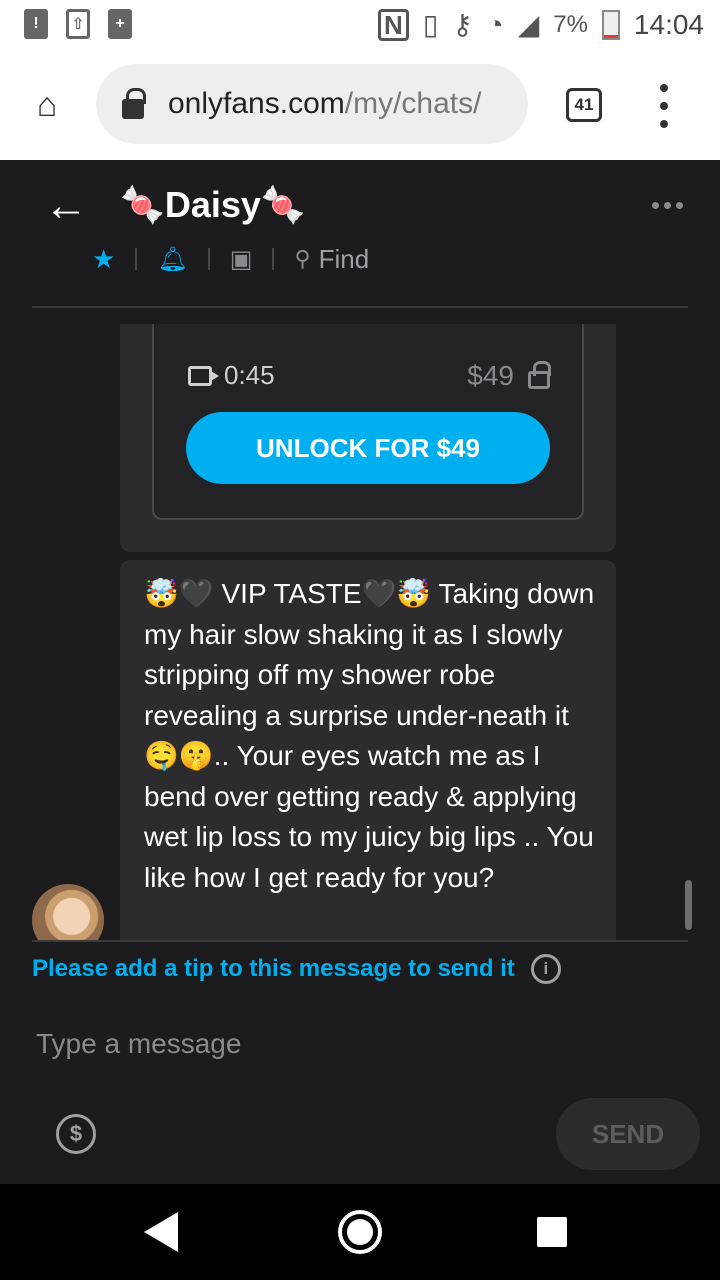 This screenshot has height=1280, width=720. Describe the element at coordinates (584, 105) in the screenshot. I see `tab-switcher-button: 41` at that location.